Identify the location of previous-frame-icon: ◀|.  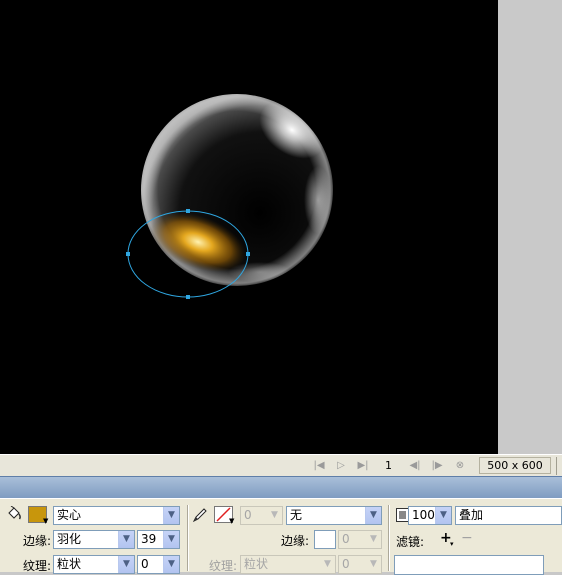
(415, 466).